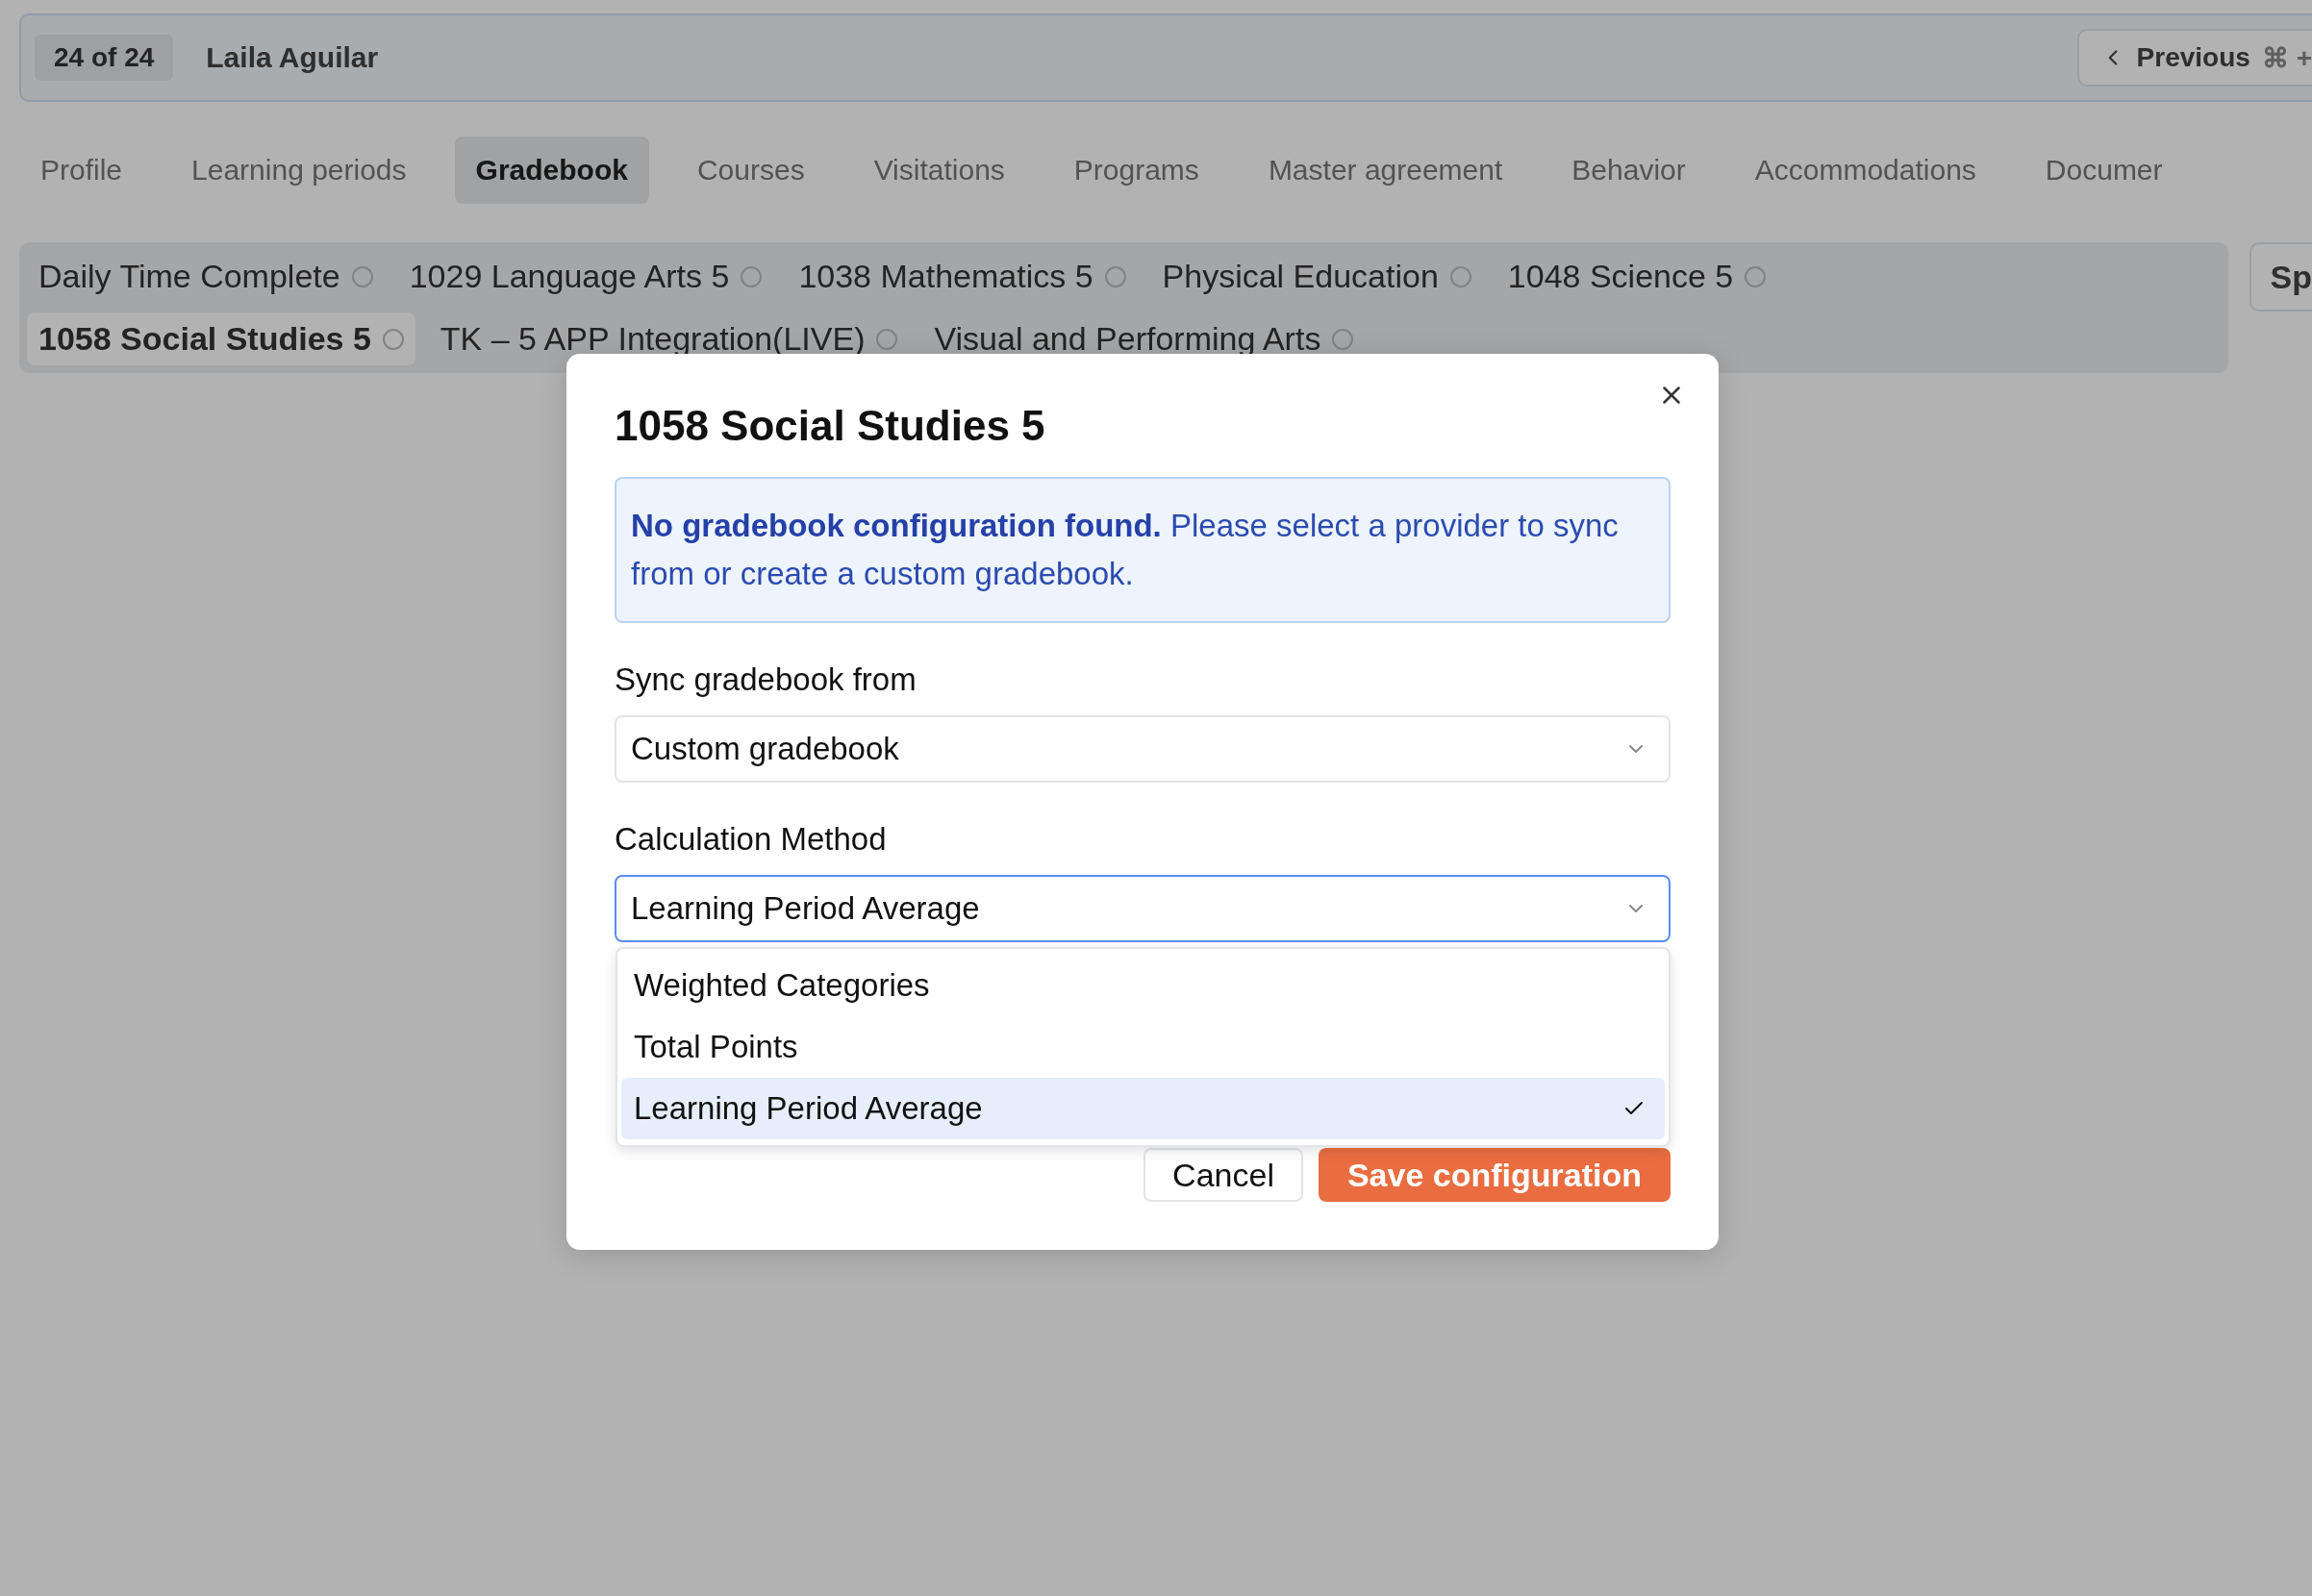  I want to click on select-field: Custom gradebook, so click(1143, 749).